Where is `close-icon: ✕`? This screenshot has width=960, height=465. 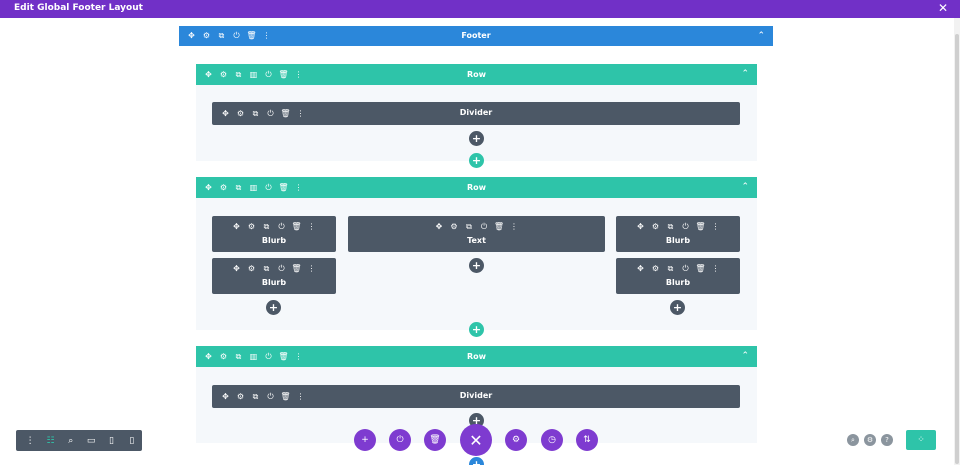
close-icon: ✕ is located at coordinates (943, 8).